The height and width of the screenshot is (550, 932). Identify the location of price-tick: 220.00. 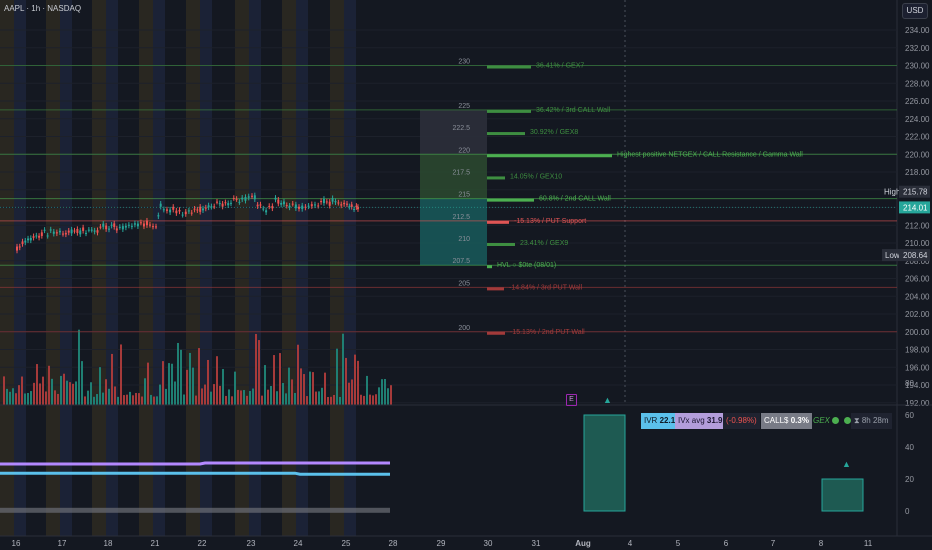
(917, 154).